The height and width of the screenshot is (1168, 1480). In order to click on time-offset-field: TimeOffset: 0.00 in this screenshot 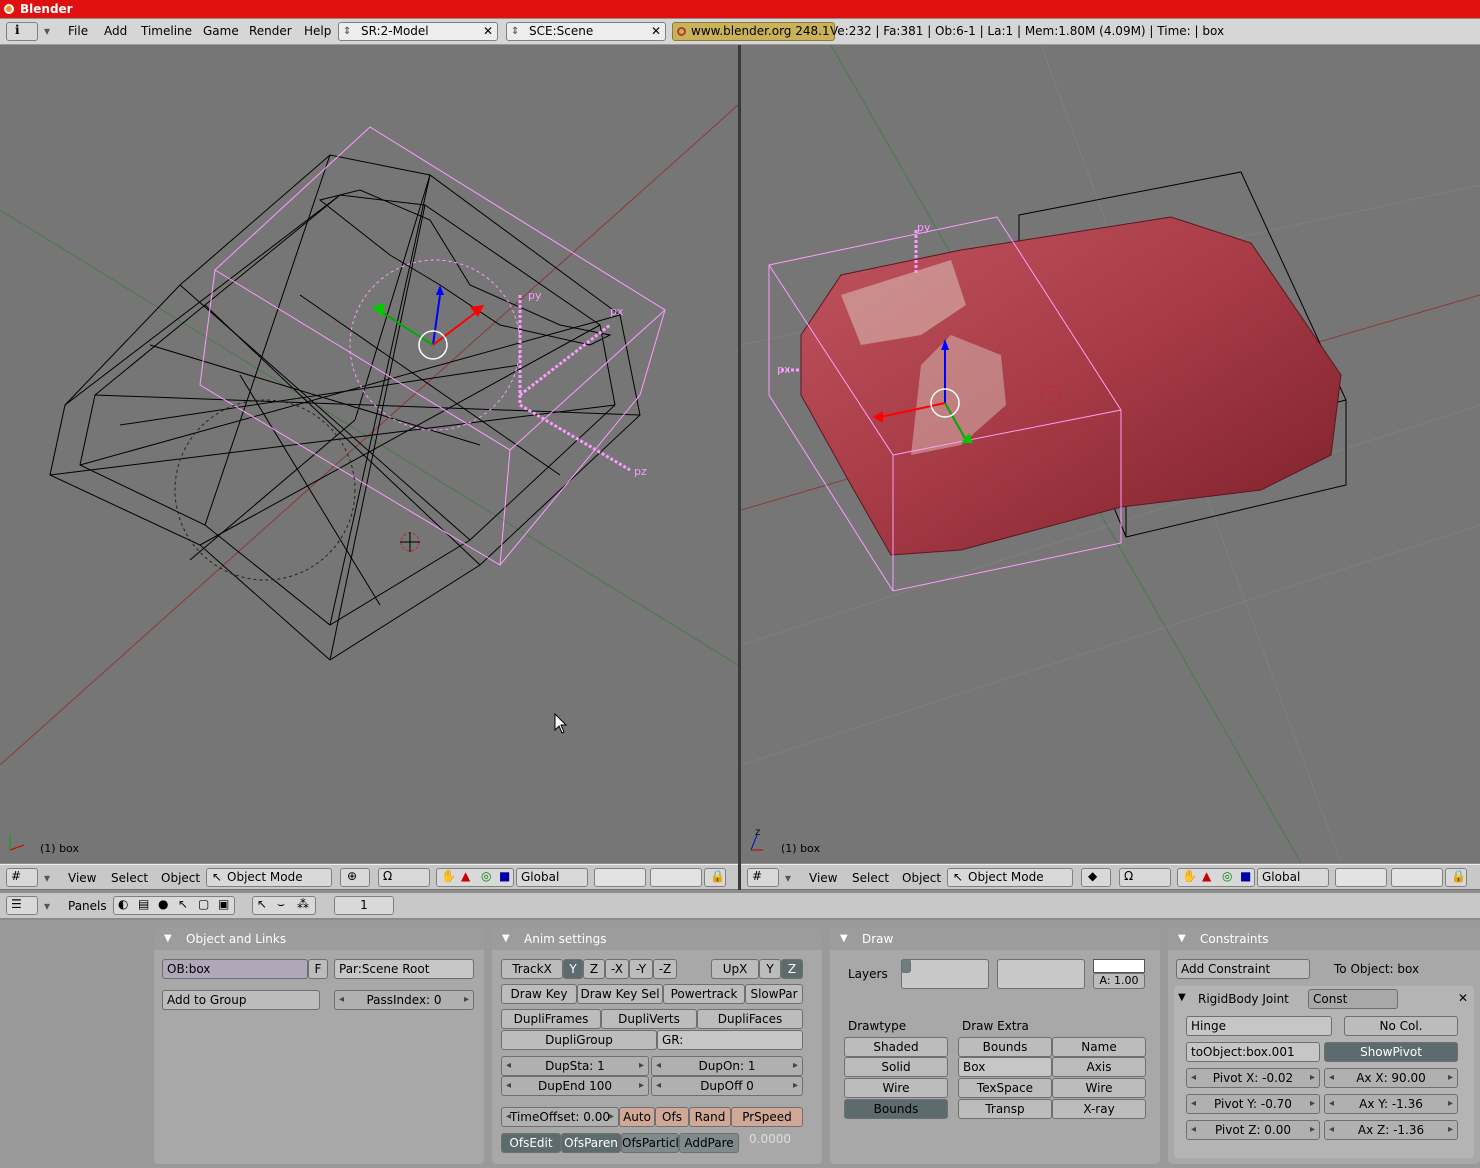, I will do `click(560, 1117)`.